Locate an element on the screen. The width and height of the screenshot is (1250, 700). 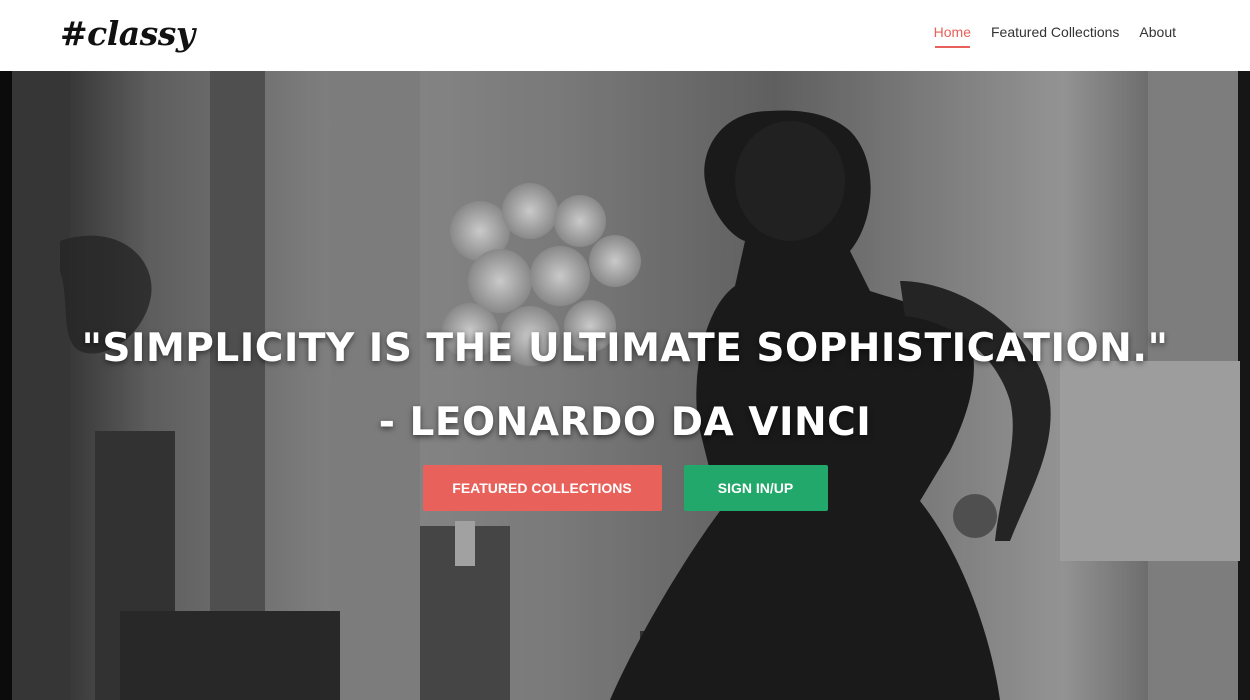
nav-featured-collections-link: Featured Collections is located at coordinates (1055, 36).